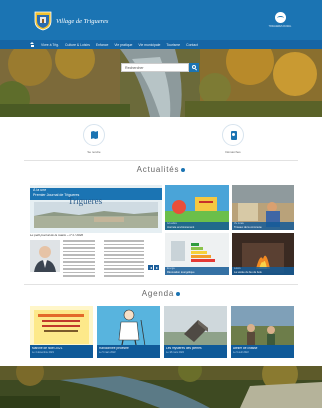  Describe the element at coordinates (181, 272) in the screenshot. I see `news-card-title: Rénovation énergétique` at that location.